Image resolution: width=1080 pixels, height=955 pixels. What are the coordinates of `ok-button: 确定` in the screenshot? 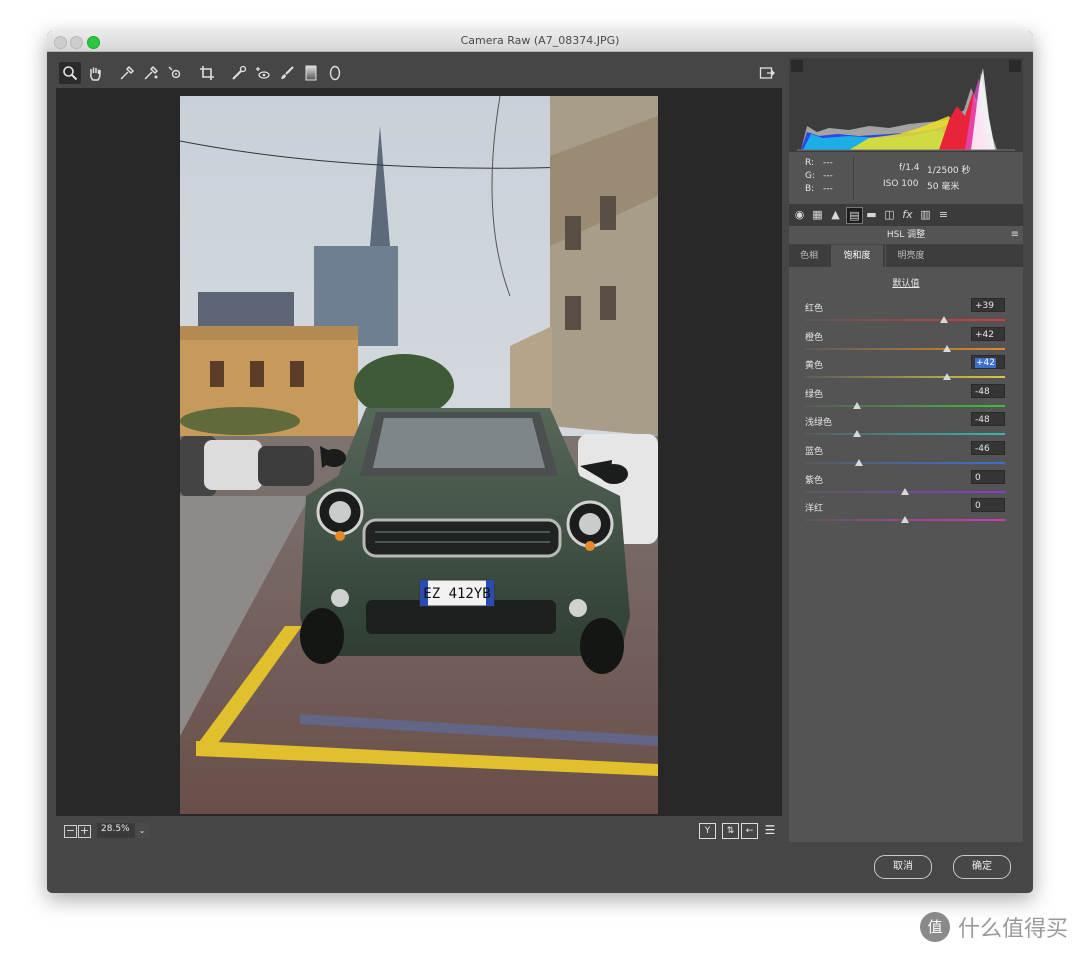 It's located at (982, 867).